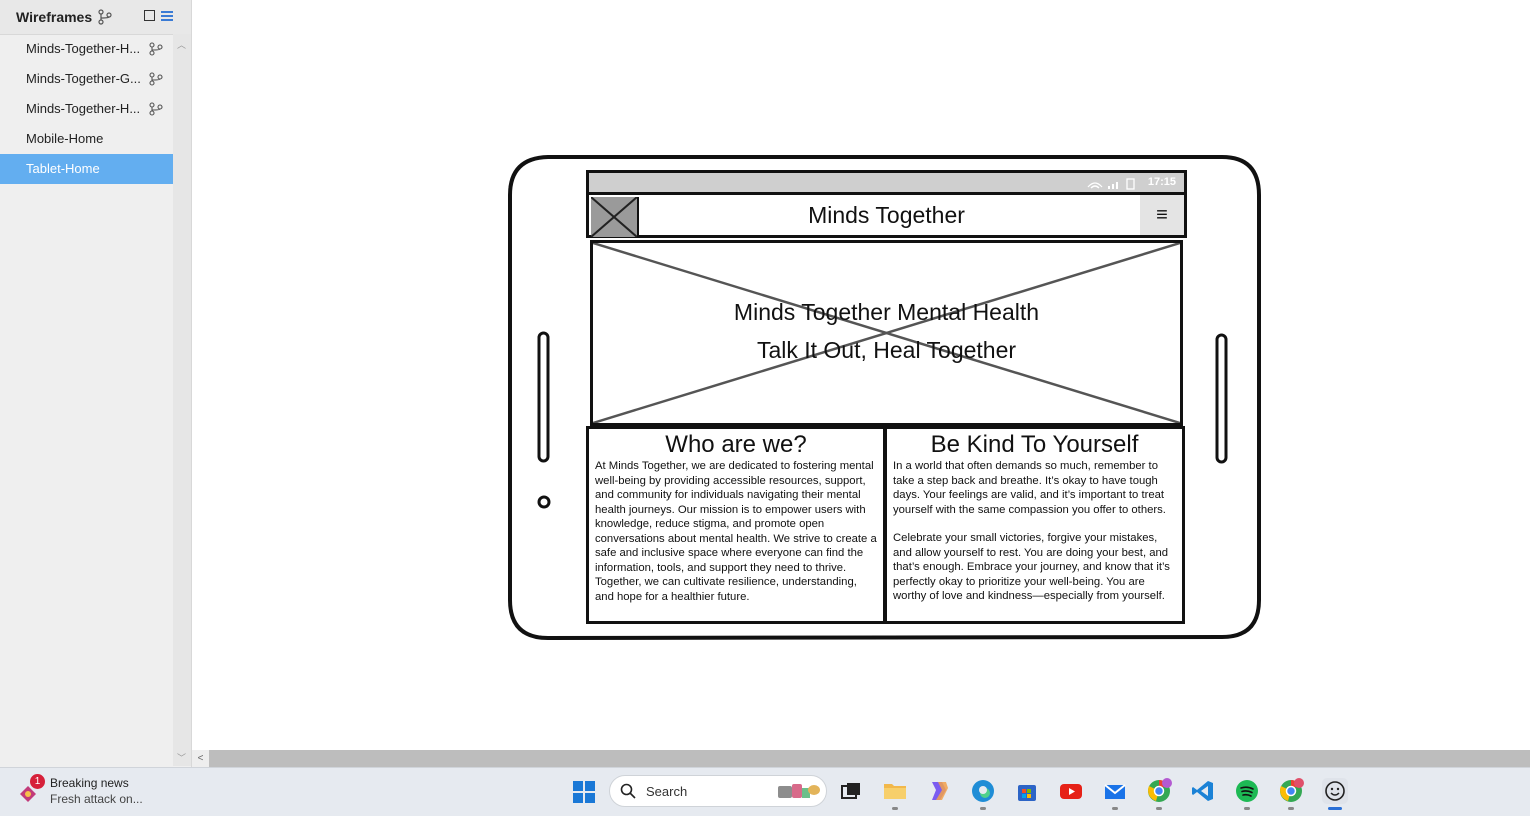 The width and height of the screenshot is (1530, 816). I want to click on scroll-down-icon: ﹀, so click(181, 757).